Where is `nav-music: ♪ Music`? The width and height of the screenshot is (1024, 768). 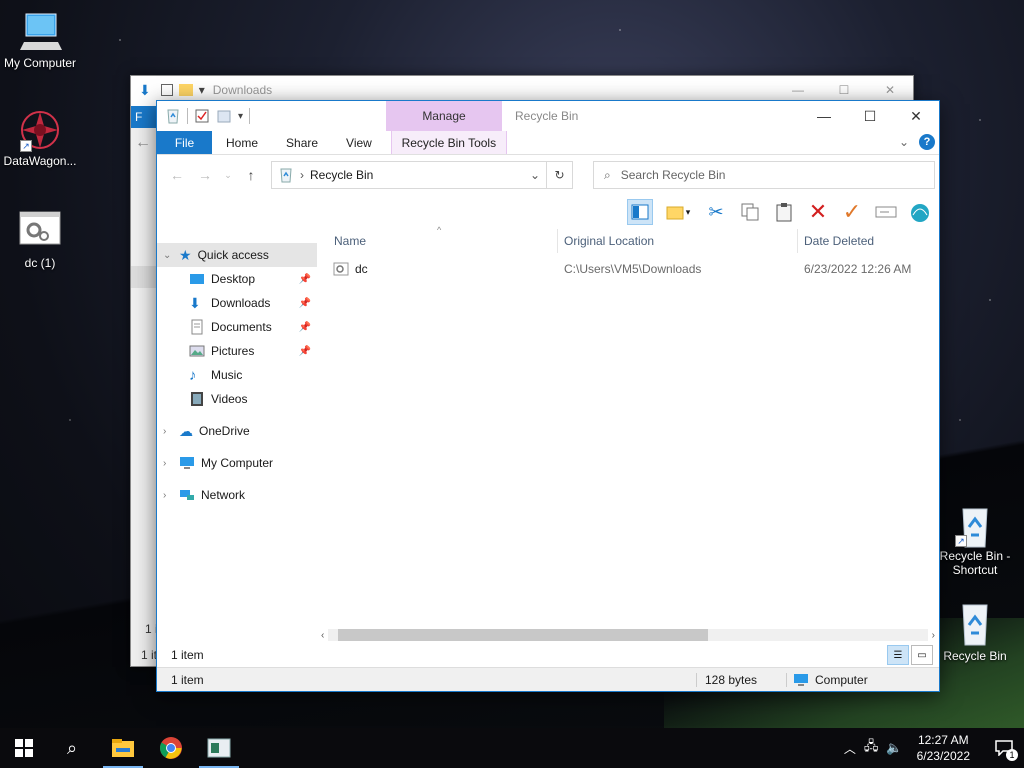
nav-music: ♪ Music is located at coordinates (237, 375).